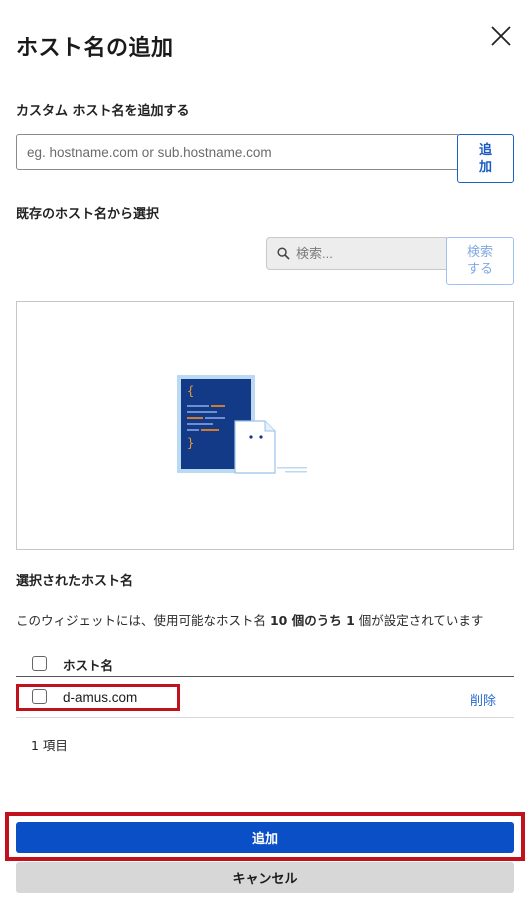  Describe the element at coordinates (88, 665) in the screenshot. I see `column-header-hostname: ホスト名` at that location.